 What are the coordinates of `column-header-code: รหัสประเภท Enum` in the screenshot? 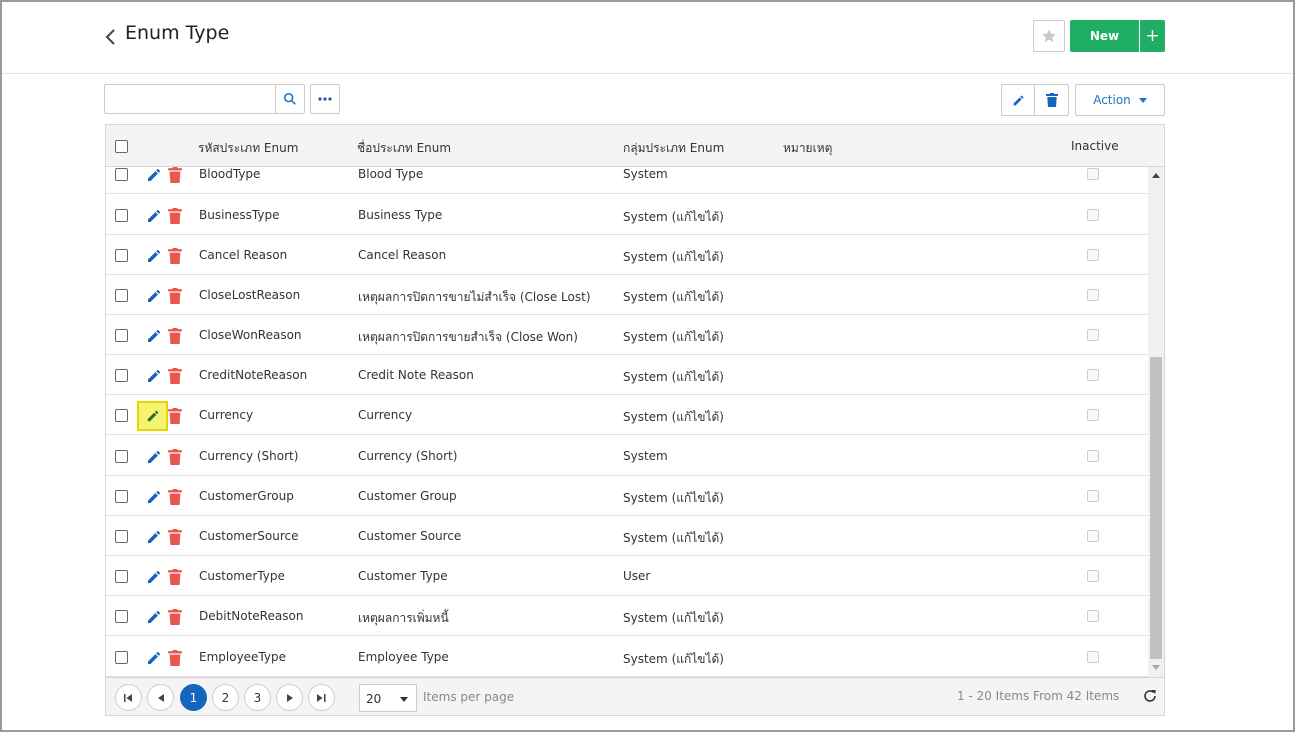 It's located at (248, 148).